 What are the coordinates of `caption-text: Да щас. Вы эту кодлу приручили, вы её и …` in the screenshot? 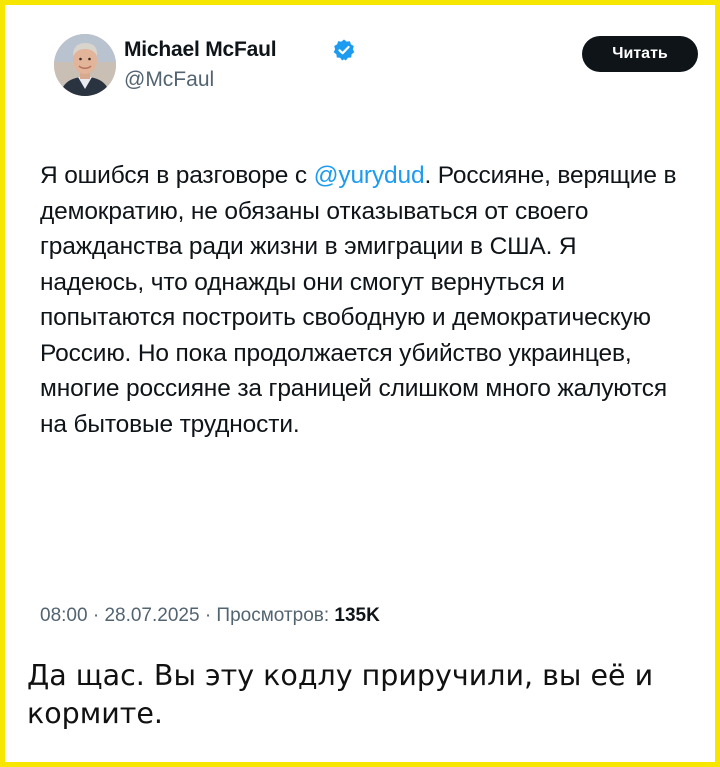 It's located at (340, 694).